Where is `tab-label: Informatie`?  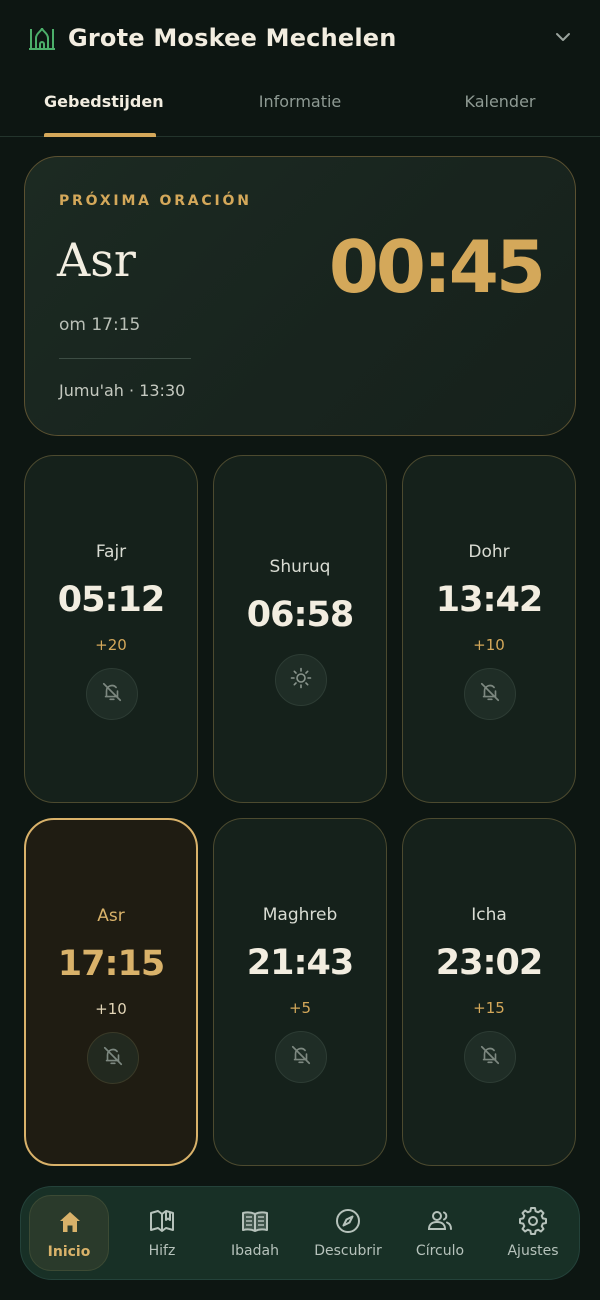
tab-label: Informatie is located at coordinates (300, 101).